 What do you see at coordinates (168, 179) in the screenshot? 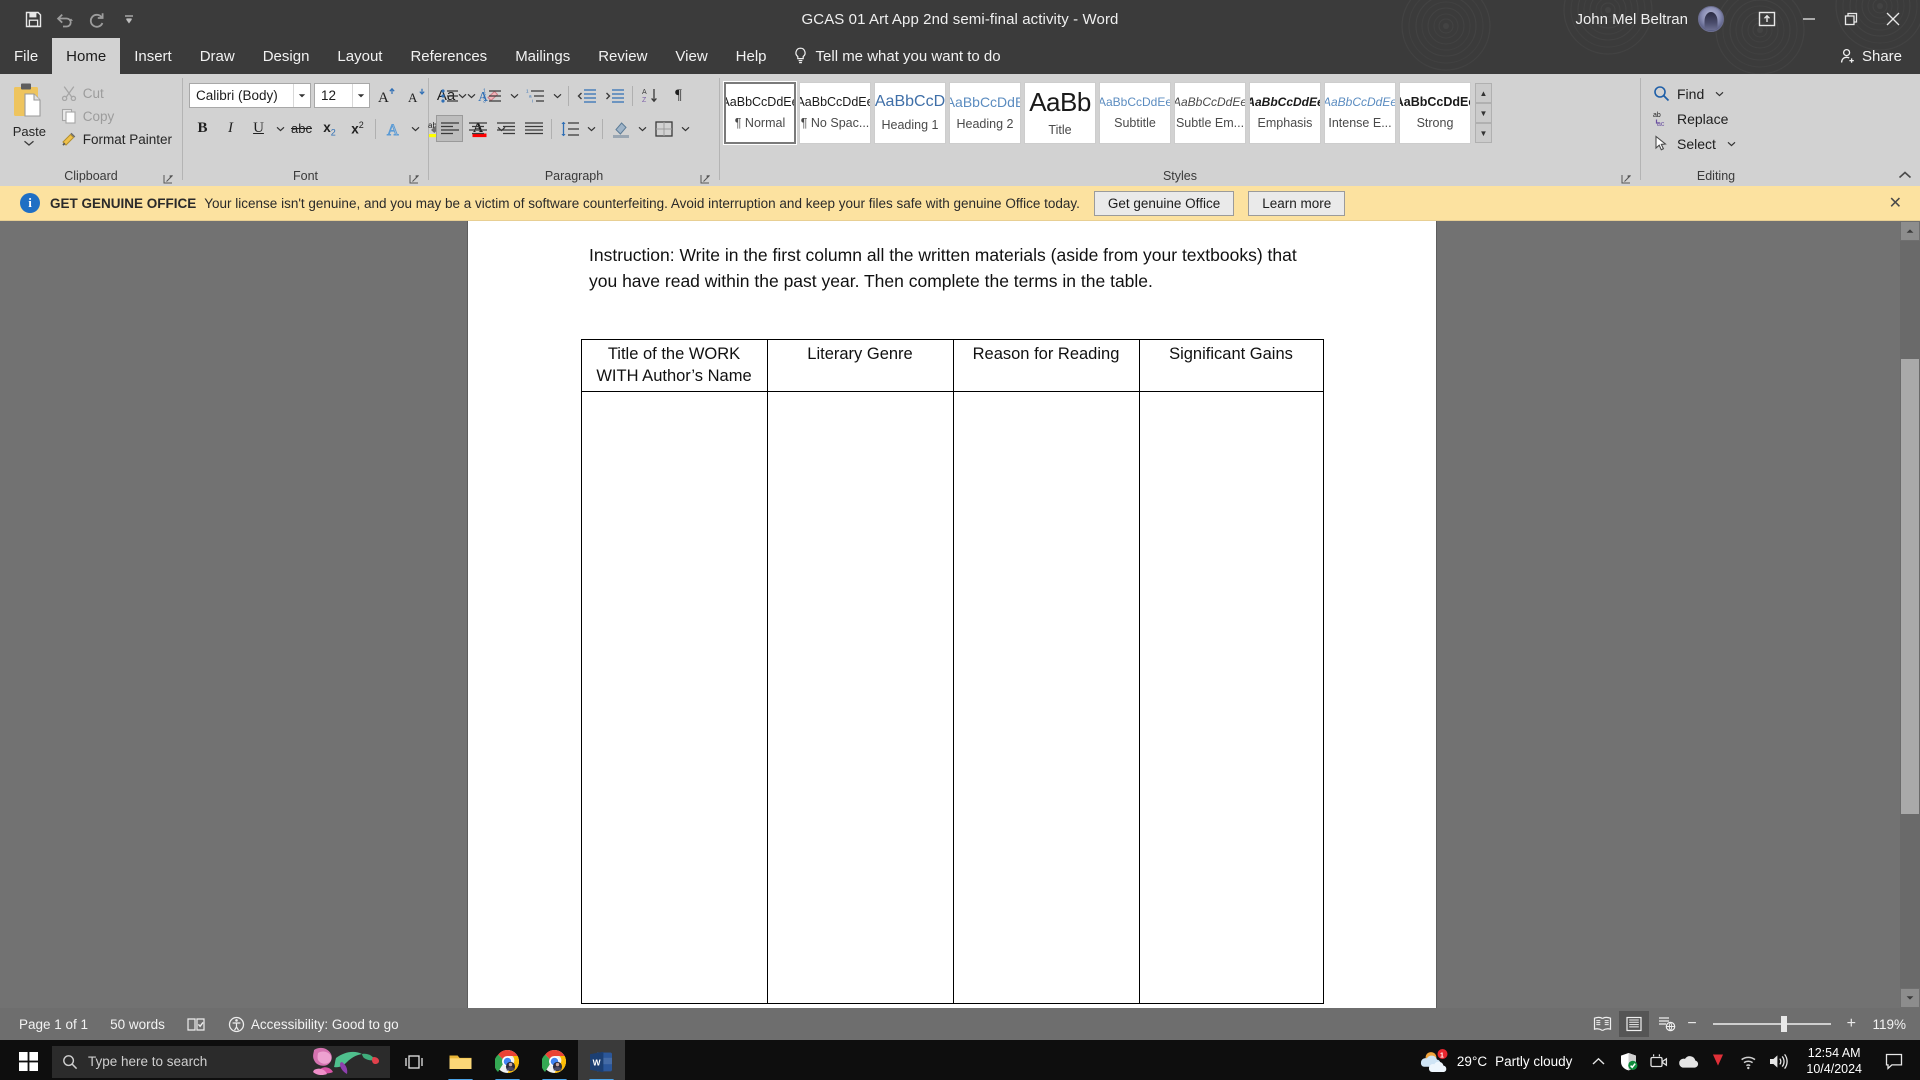
I see `clipboard-dialog-launcher-icon` at bounding box center [168, 179].